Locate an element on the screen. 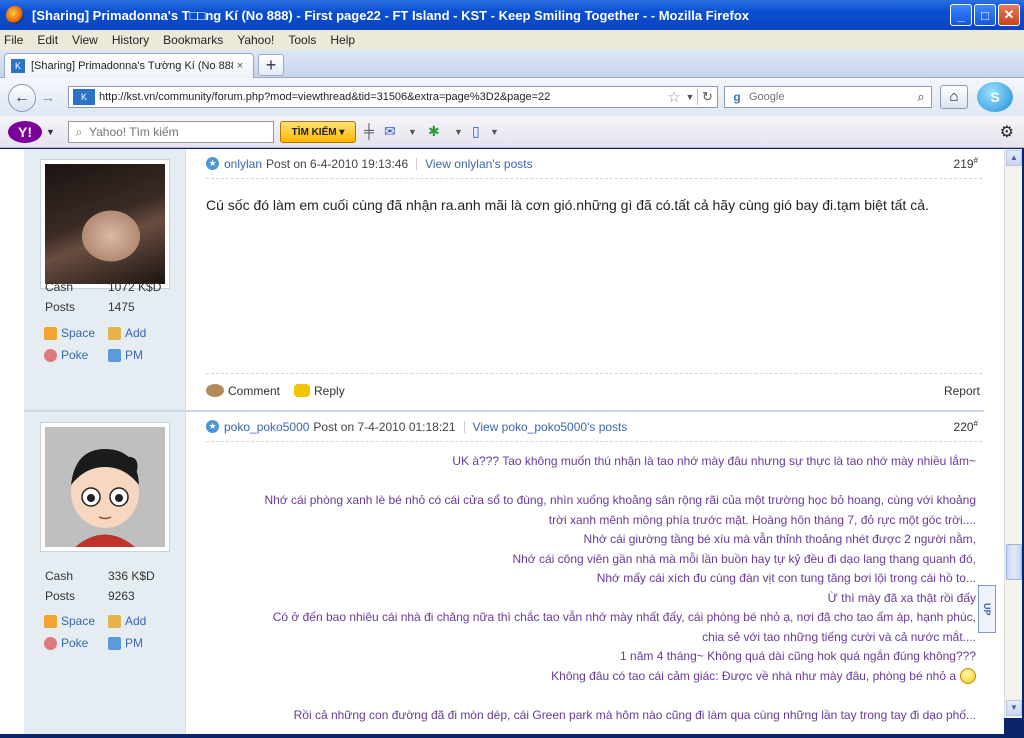 The image size is (1024, 738). search-input is located at coordinates (830, 97).